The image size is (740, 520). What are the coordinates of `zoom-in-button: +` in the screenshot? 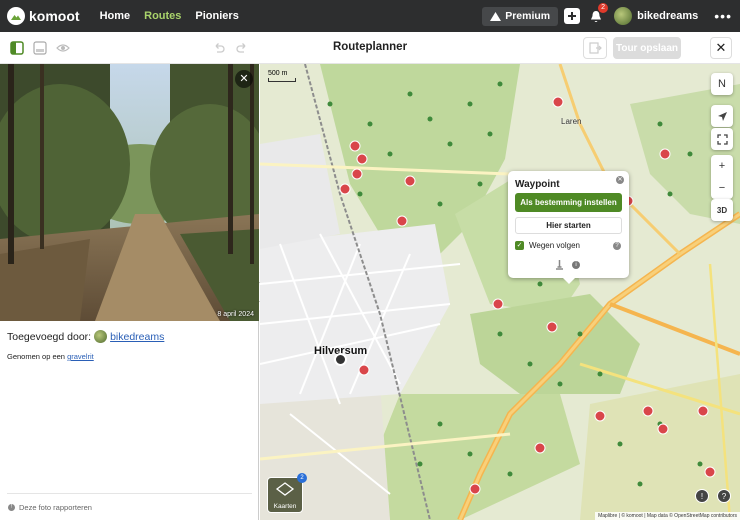 It's located at (722, 166).